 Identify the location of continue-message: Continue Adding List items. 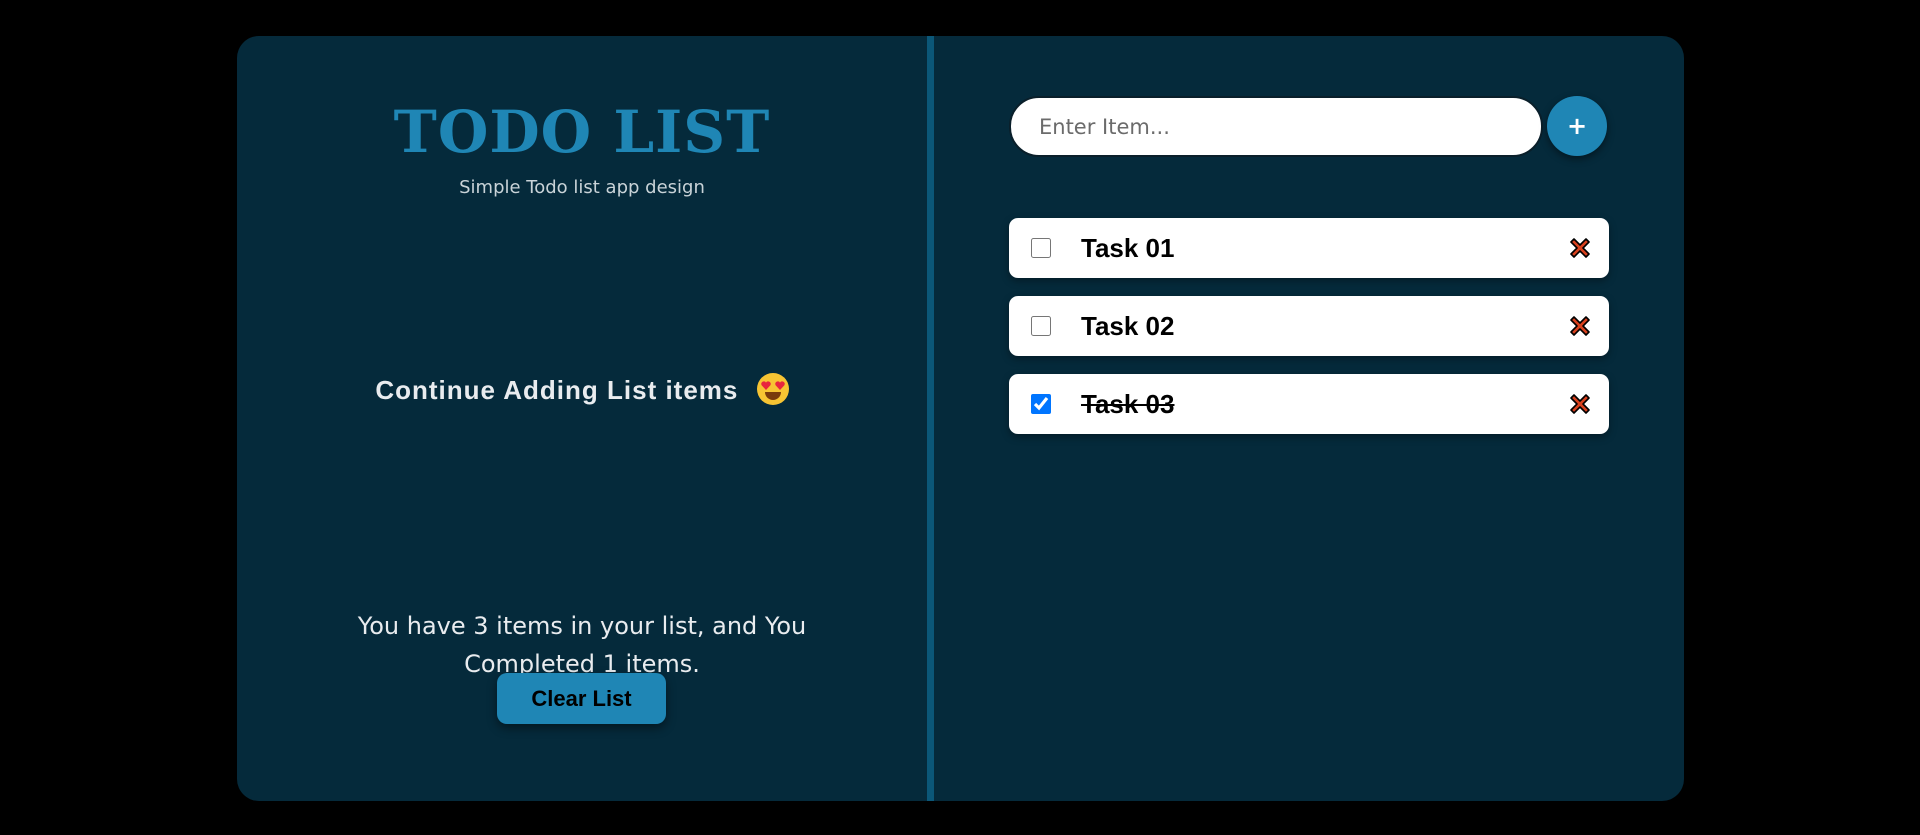
(582, 389).